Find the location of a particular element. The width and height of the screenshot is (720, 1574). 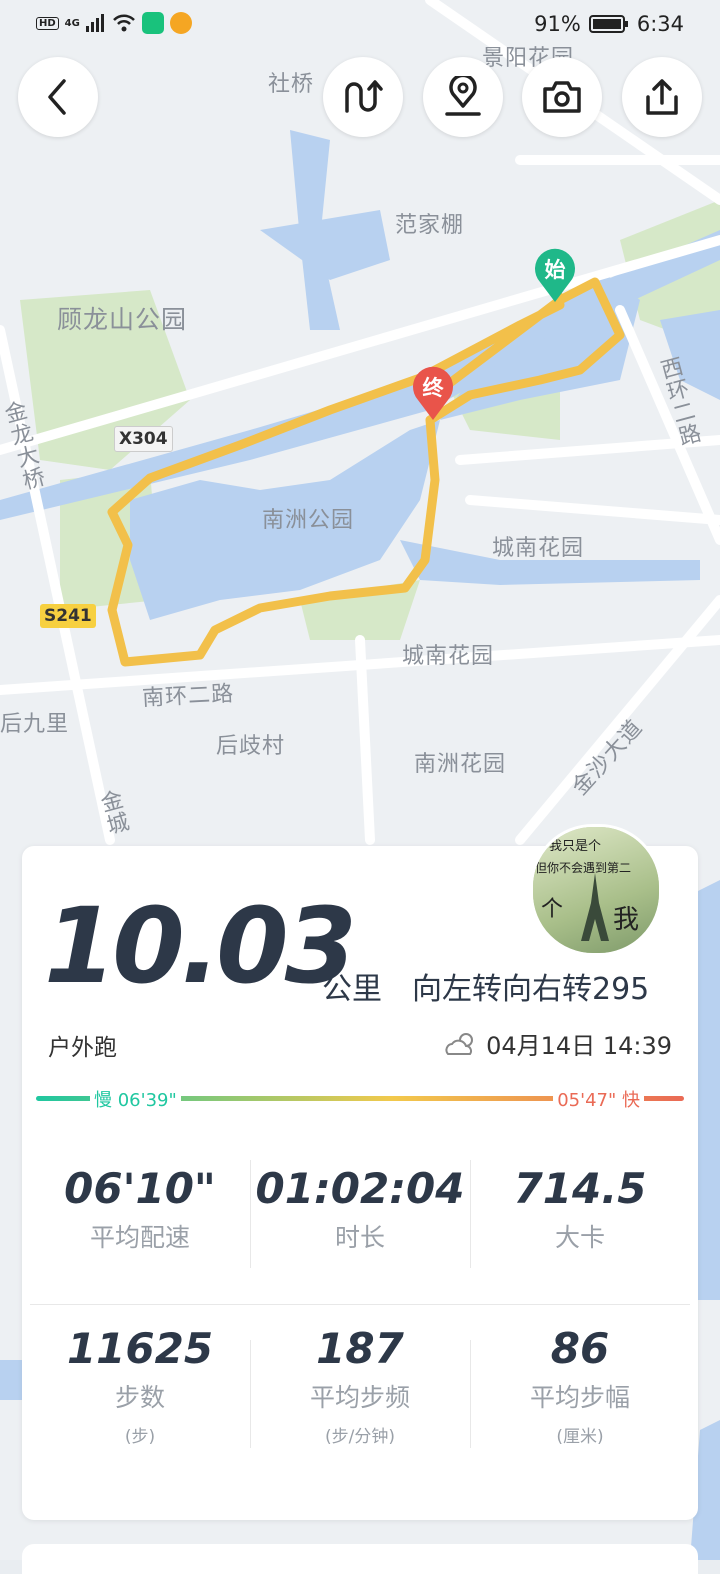

road-badge-s241: S241 is located at coordinates (68, 616).